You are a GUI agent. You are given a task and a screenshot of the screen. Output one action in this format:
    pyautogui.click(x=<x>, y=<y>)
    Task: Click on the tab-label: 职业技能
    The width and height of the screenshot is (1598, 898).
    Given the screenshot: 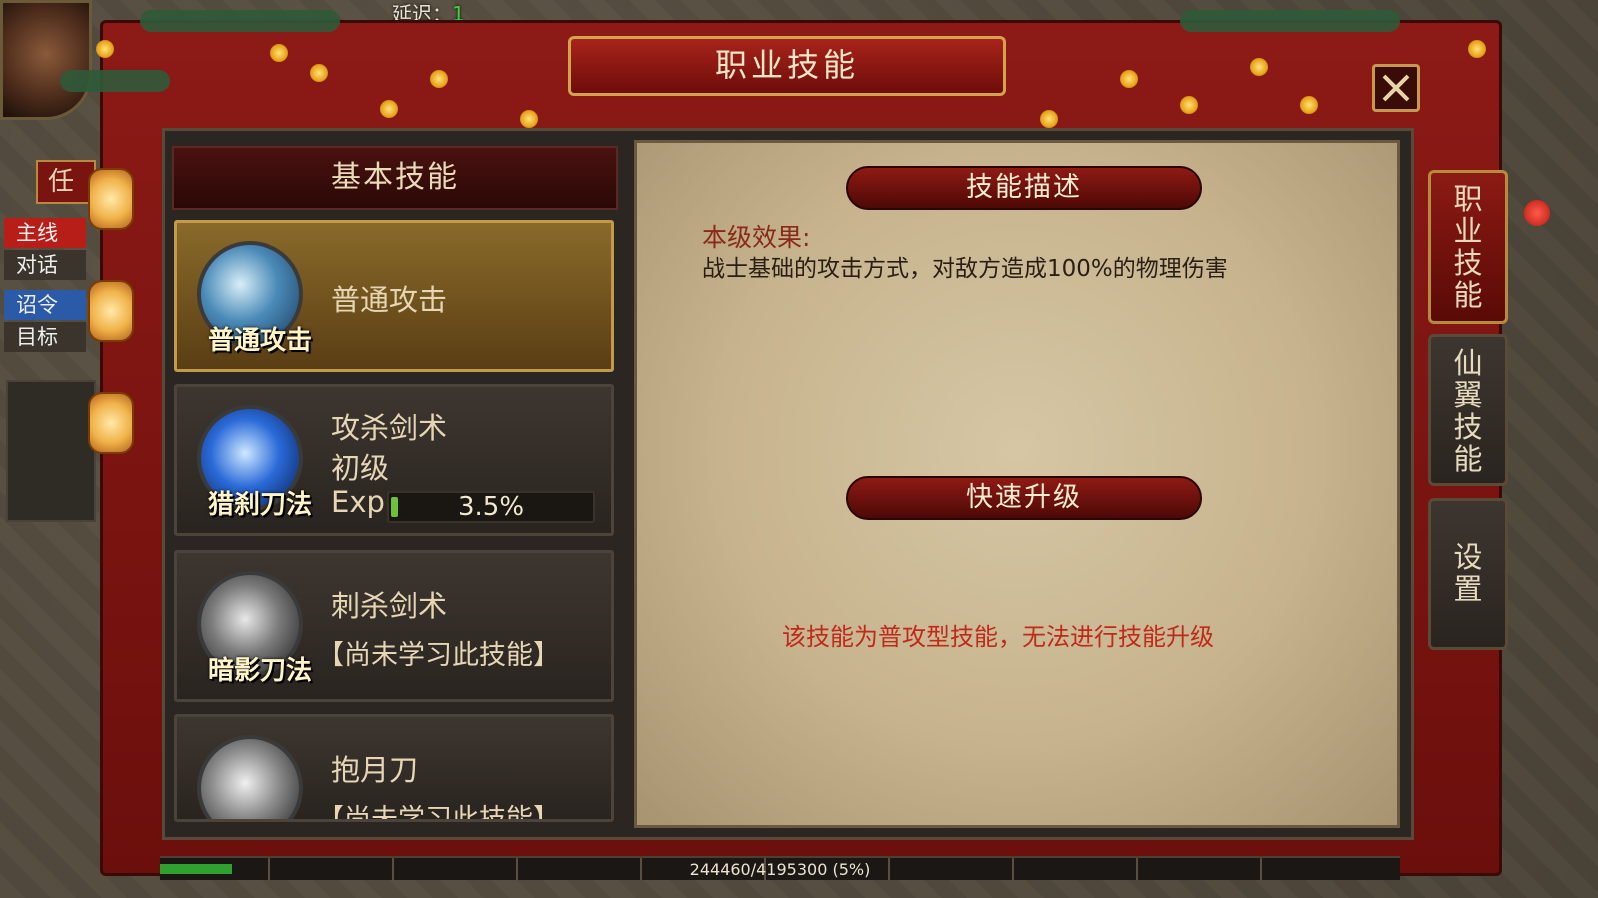 What is the action you would take?
    pyautogui.click(x=1468, y=247)
    